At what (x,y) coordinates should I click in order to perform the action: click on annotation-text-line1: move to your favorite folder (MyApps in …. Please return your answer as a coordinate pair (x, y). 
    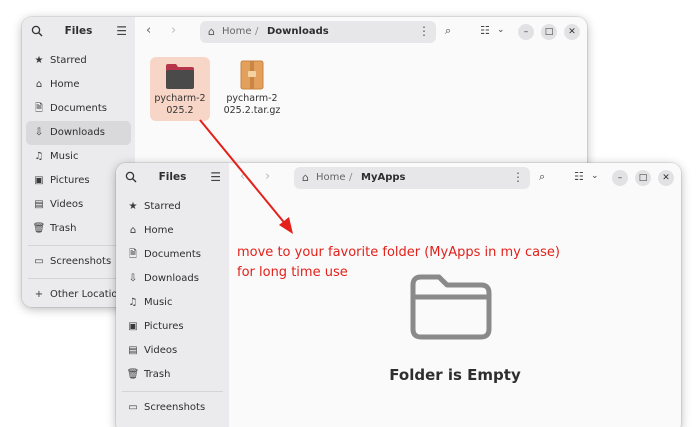
    Looking at the image, I should click on (398, 252).